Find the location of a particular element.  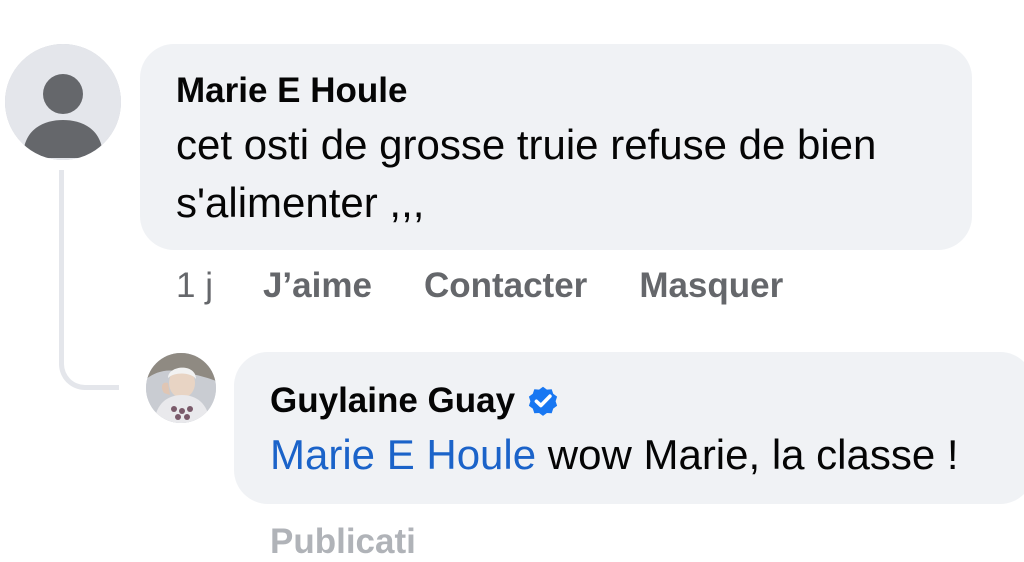

hide-button: Masquer is located at coordinates (711, 286).